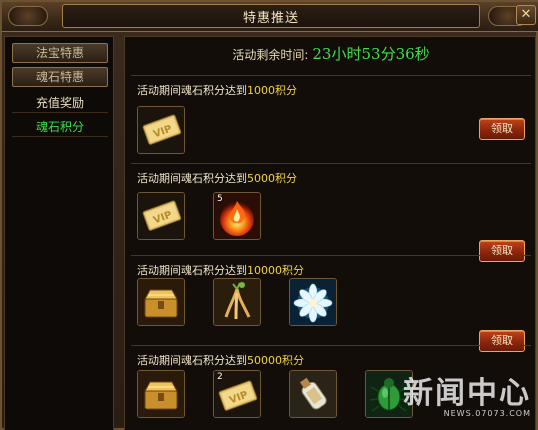 The image size is (538, 430). What do you see at coordinates (264, 270) in the screenshot?
I see `tier-amount: 10000` at bounding box center [264, 270].